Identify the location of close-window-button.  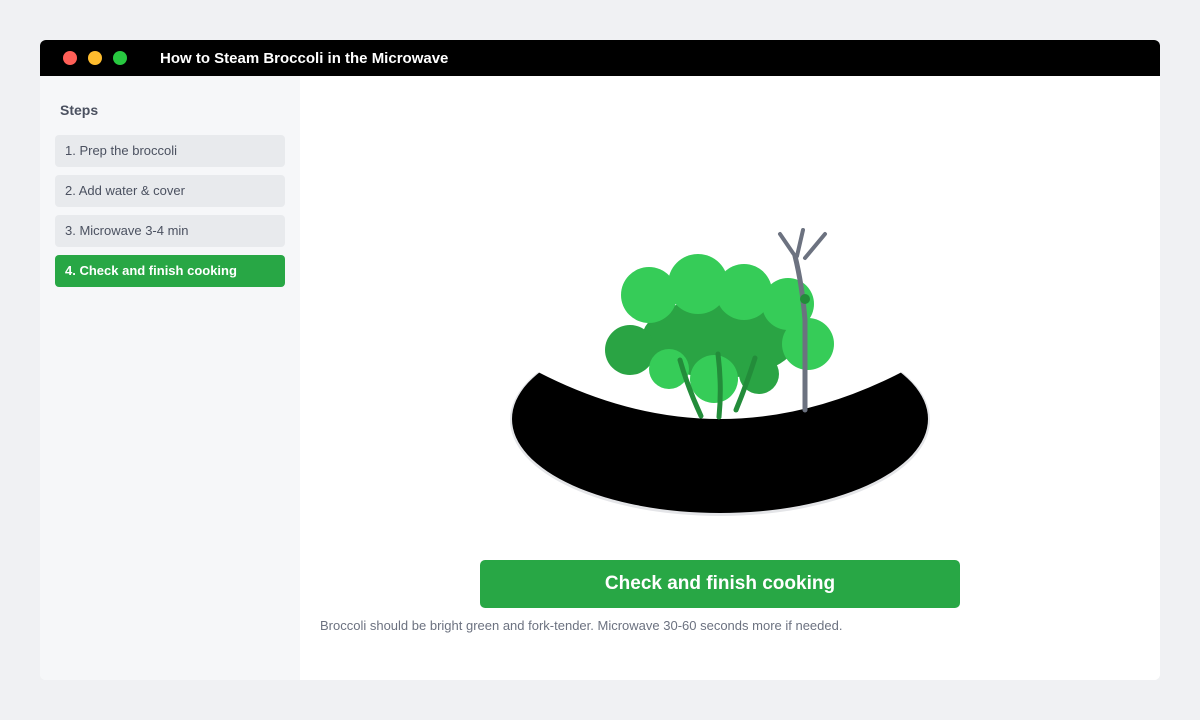
(70, 58).